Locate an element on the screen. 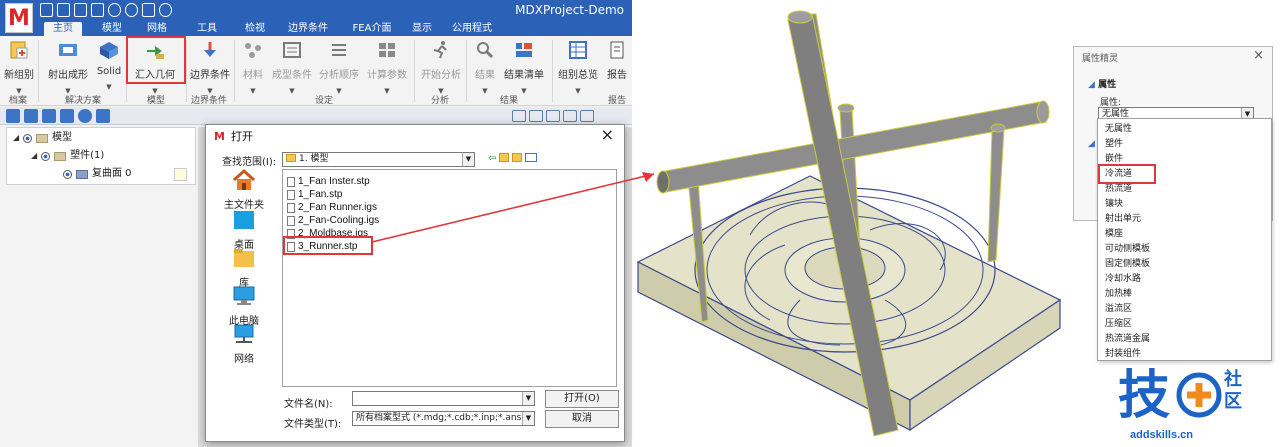 This screenshot has height=447, width=1280. boundary-conditions-button: 边界条件 ▼ is located at coordinates (210, 67).